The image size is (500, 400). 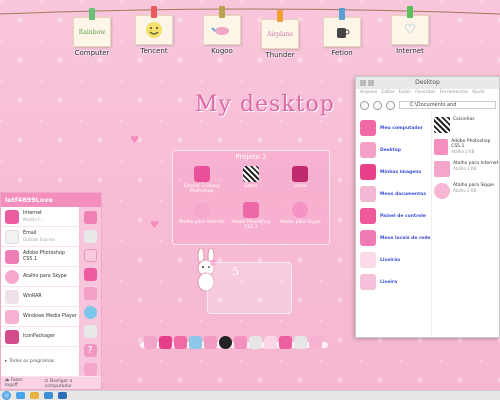 I want to click on project-item: Livros, so click(x=300, y=180).